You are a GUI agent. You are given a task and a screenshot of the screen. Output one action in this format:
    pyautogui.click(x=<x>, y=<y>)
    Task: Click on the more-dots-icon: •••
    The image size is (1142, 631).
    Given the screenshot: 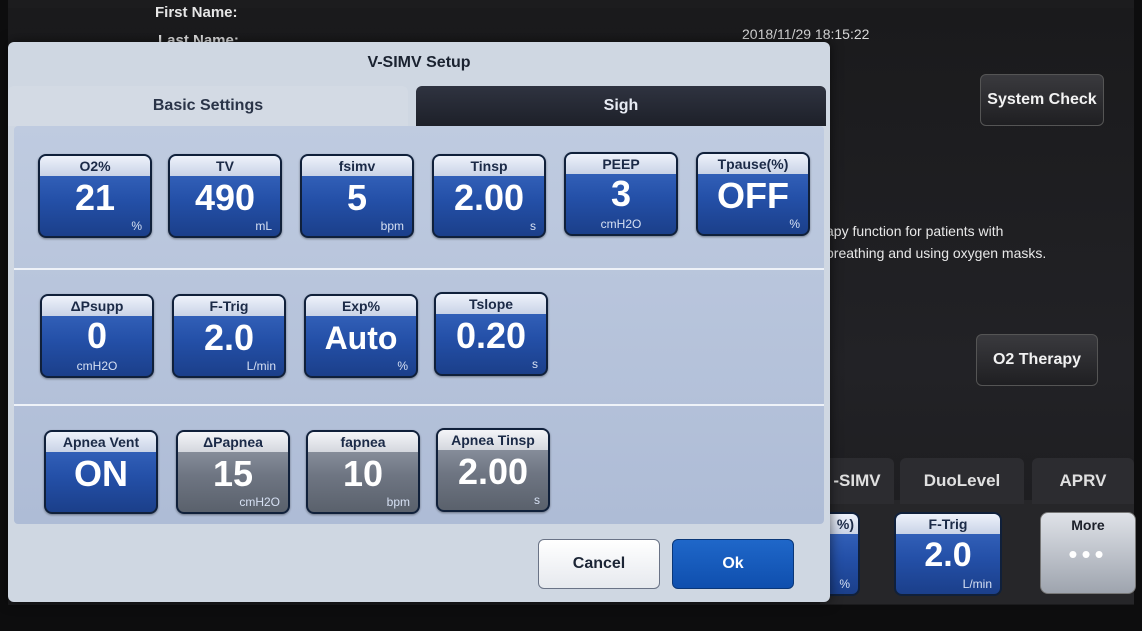 What is the action you would take?
    pyautogui.click(x=1088, y=554)
    